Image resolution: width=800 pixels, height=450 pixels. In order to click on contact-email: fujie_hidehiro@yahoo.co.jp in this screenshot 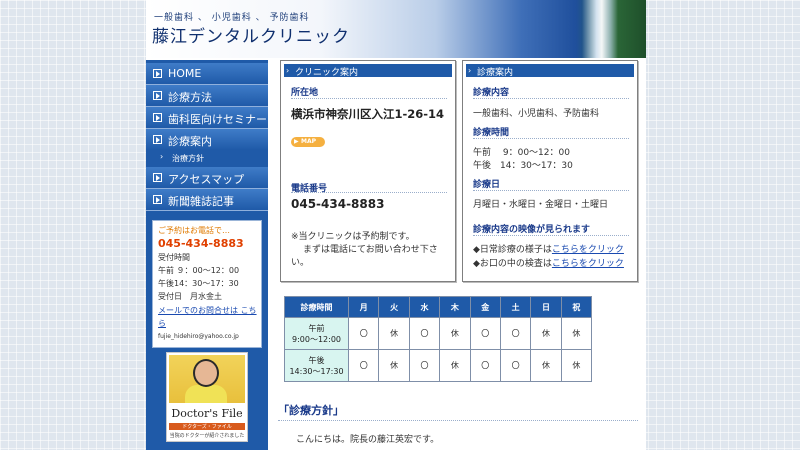, I will do `click(198, 336)`.